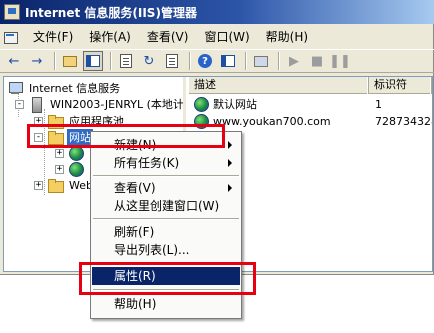  I want to click on tree-node-server: - WIN2003-JENRYL (本地计, so click(99, 104).